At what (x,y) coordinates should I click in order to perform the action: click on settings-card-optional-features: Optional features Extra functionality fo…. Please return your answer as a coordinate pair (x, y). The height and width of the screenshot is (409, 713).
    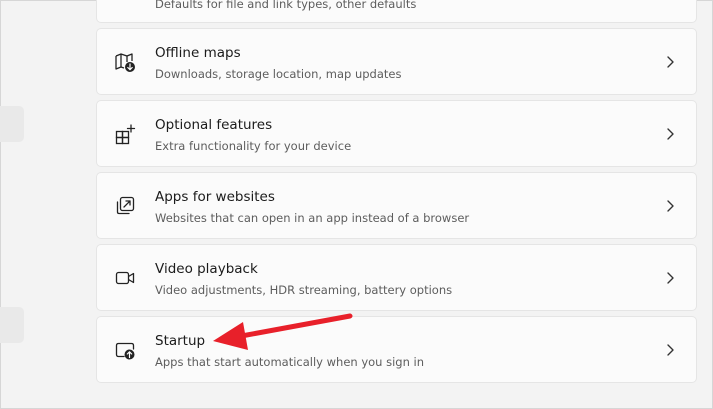
    Looking at the image, I should click on (396, 133).